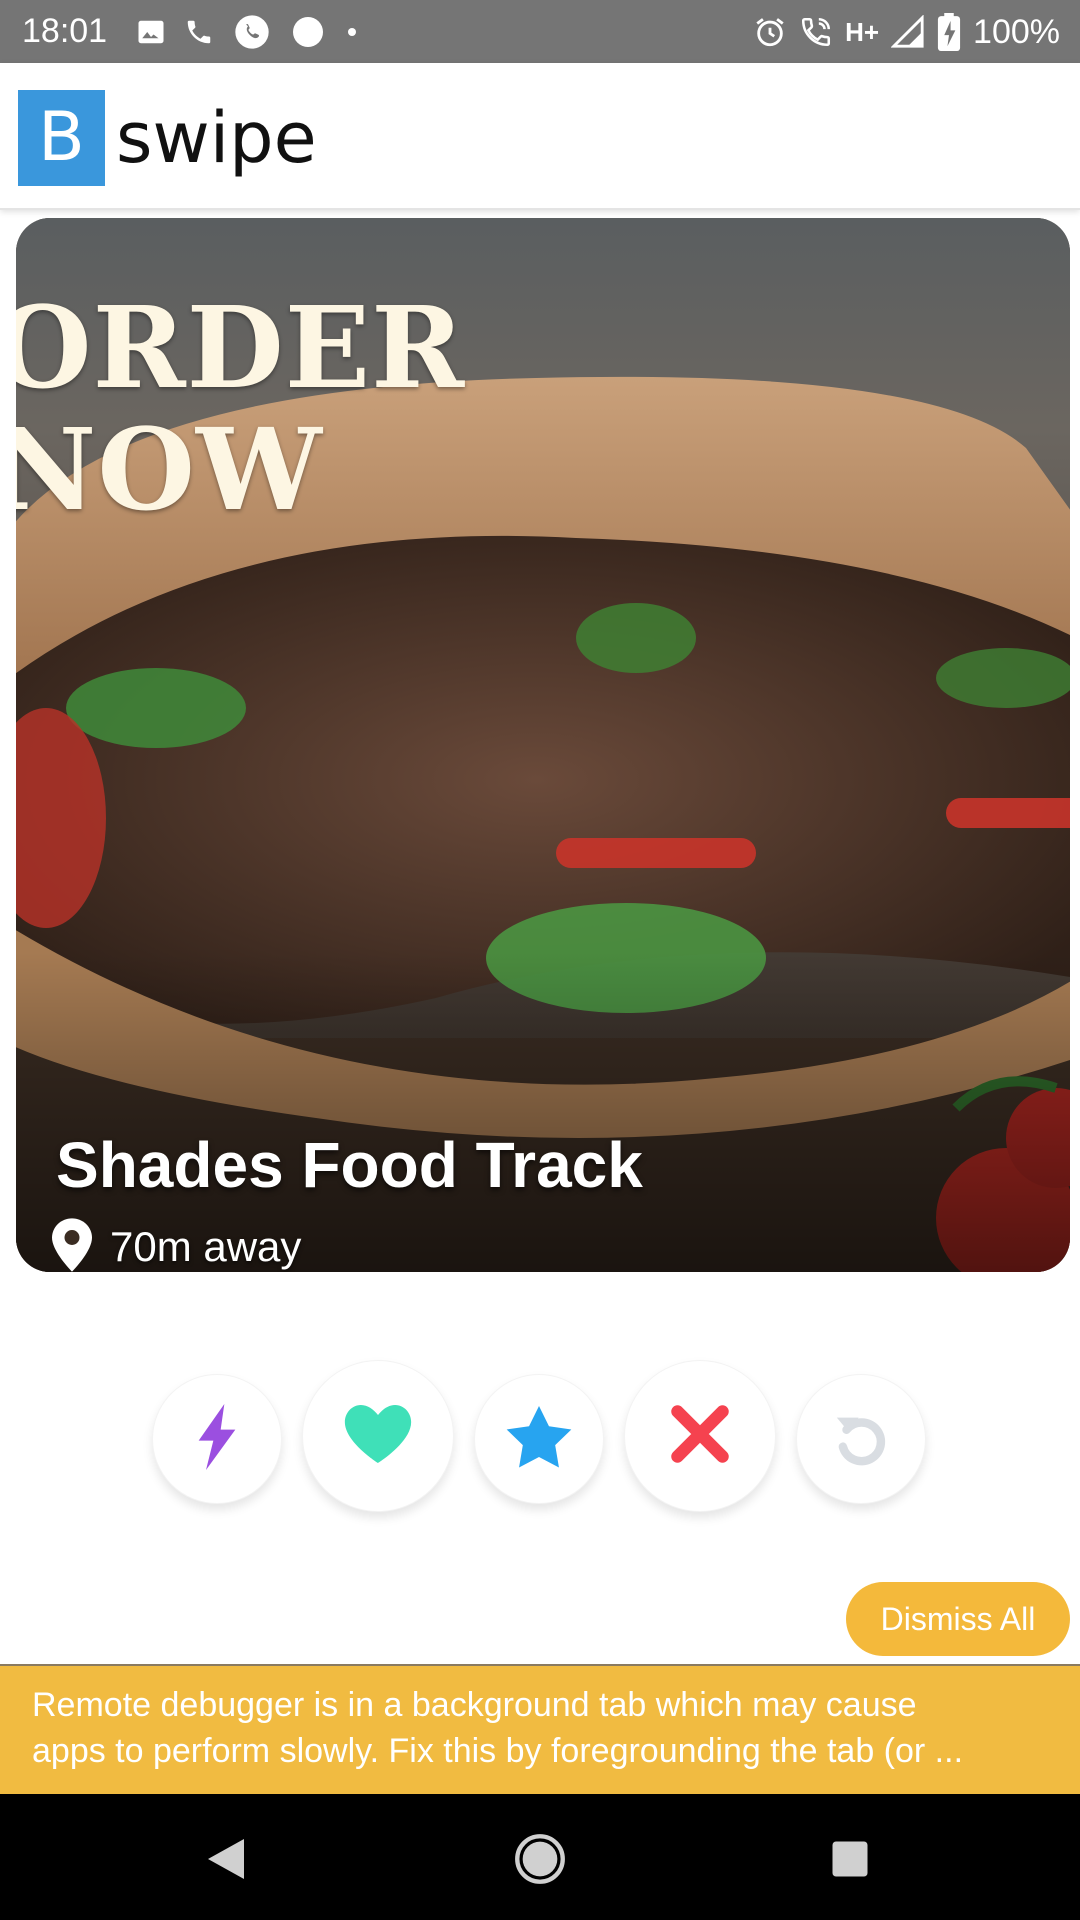  Describe the element at coordinates (816, 32) in the screenshot. I see `wifi-call-icon` at that location.